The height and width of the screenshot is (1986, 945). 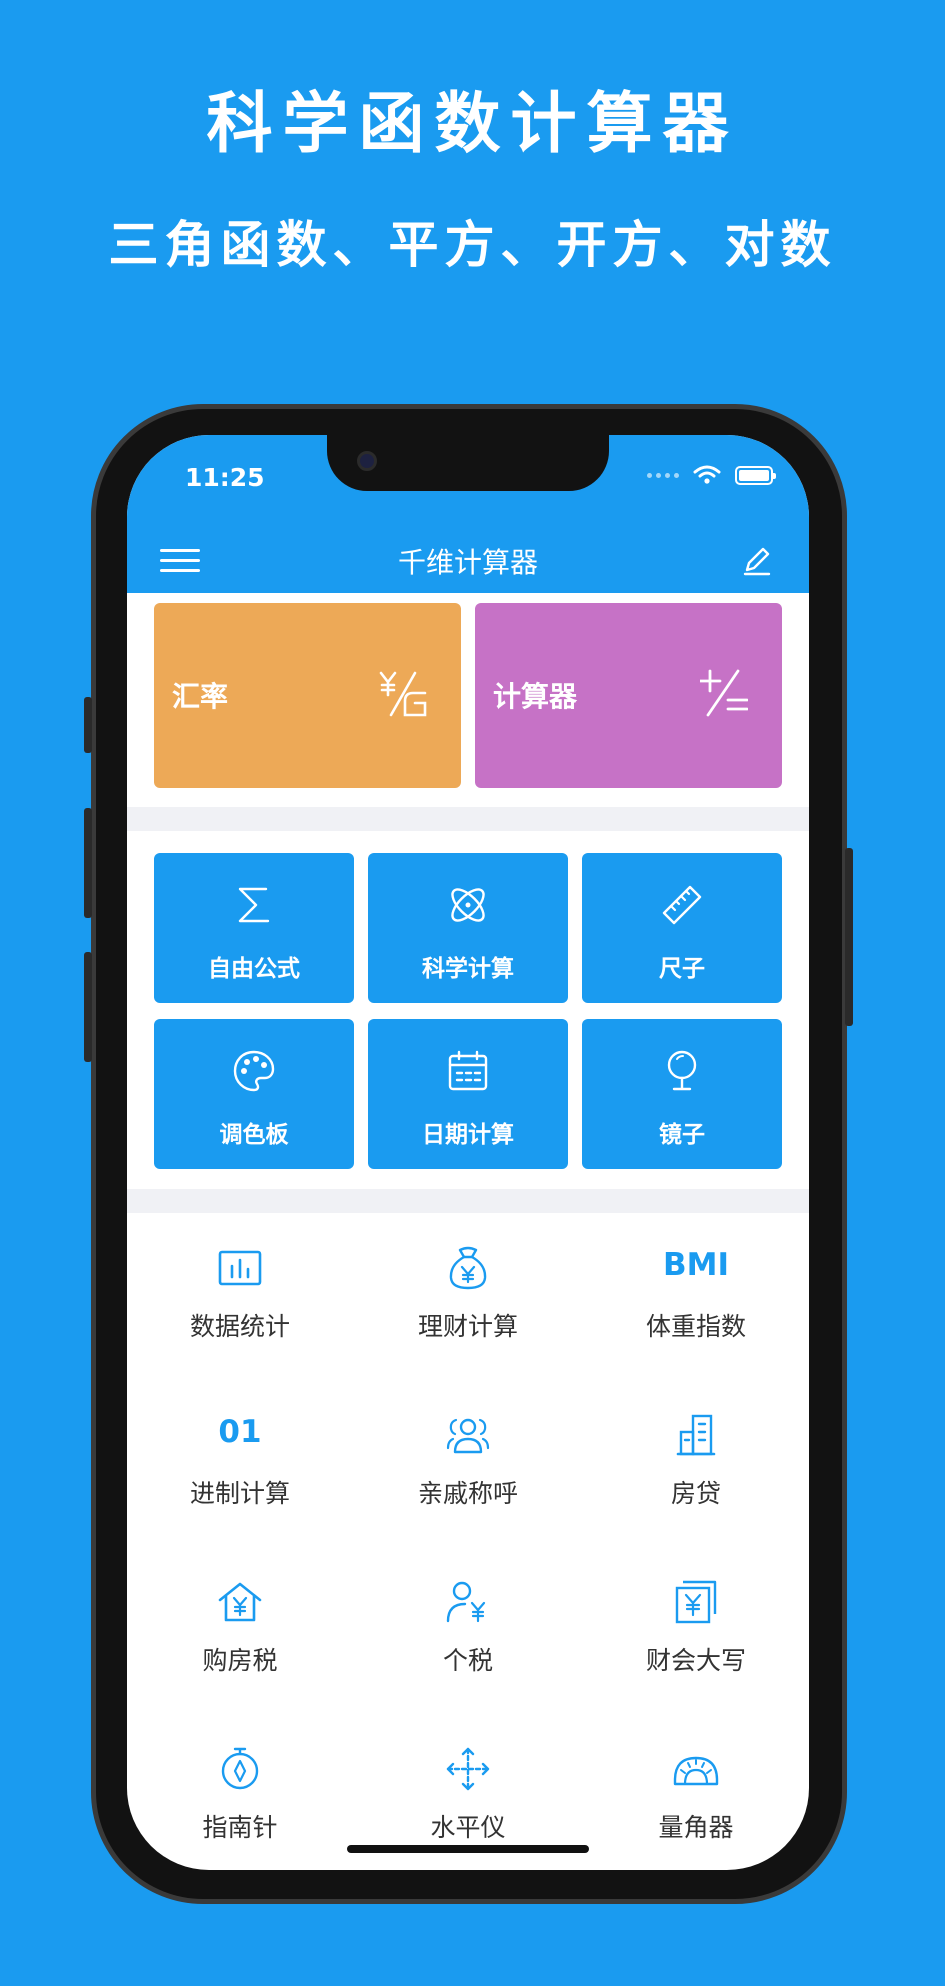 What do you see at coordinates (88, 1007) in the screenshot?
I see `volume-down-button` at bounding box center [88, 1007].